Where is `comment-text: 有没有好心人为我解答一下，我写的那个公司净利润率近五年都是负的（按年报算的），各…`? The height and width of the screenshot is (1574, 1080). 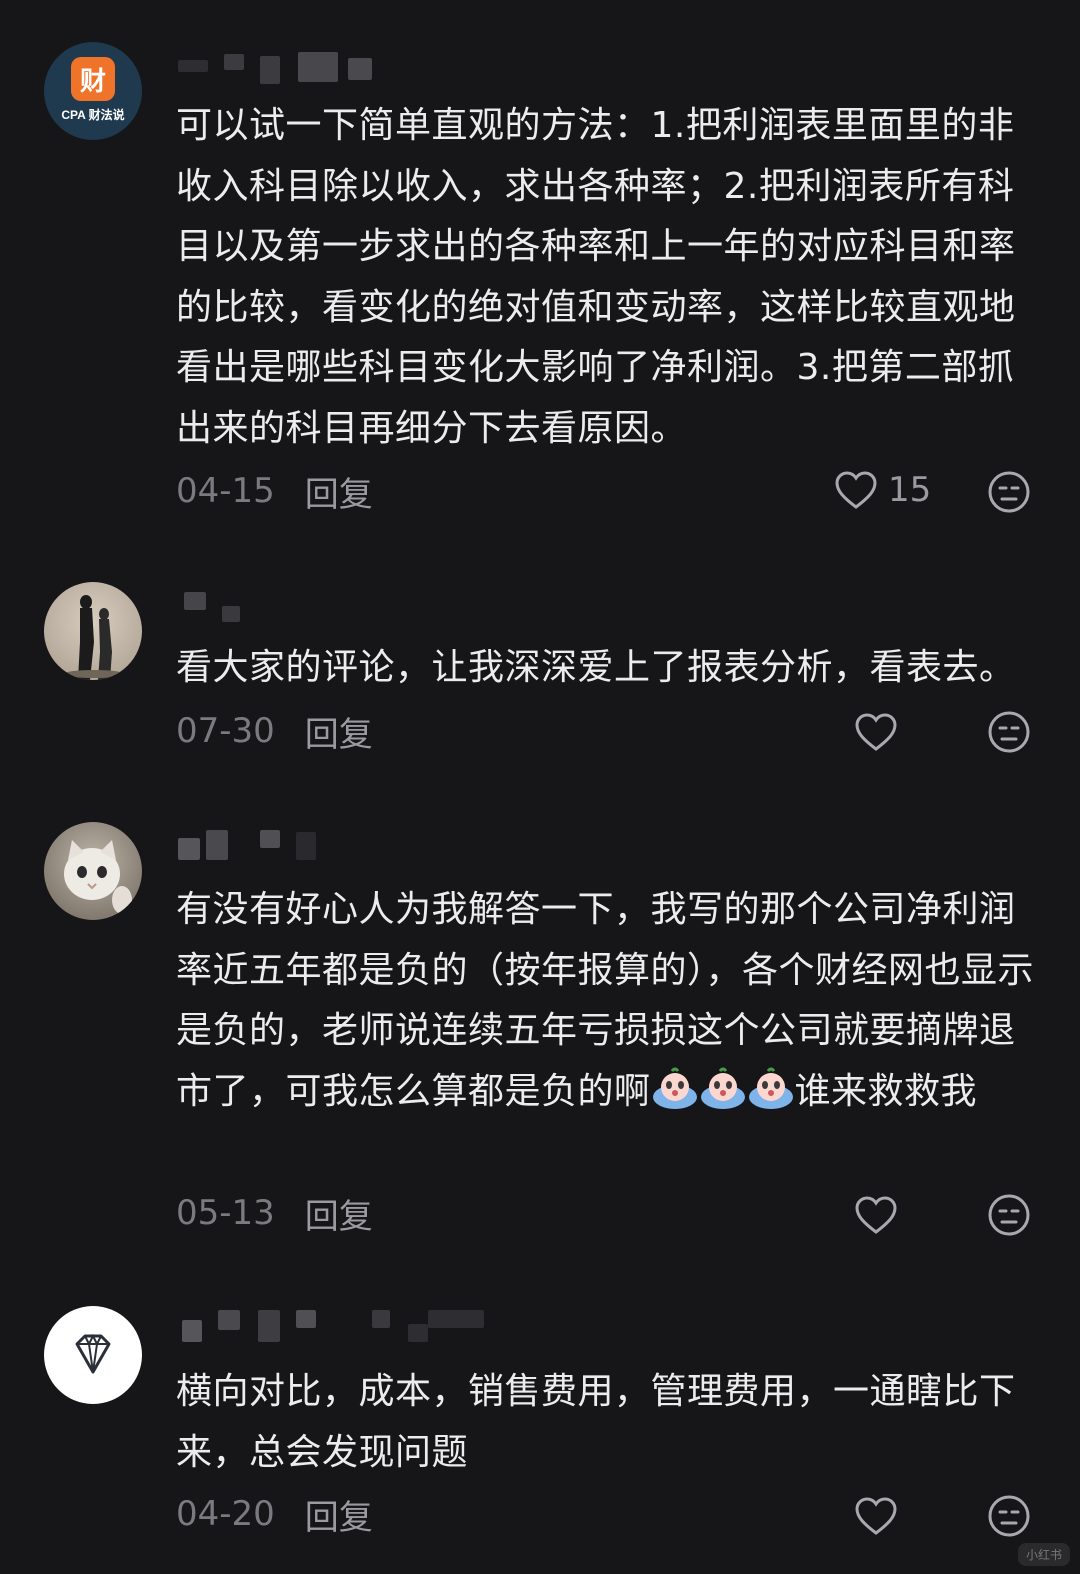
comment-text: 有没有好心人为我解答一下，我写的那个公司净利润率近五年都是负的（按年报算的），各… is located at coordinates (606, 1001).